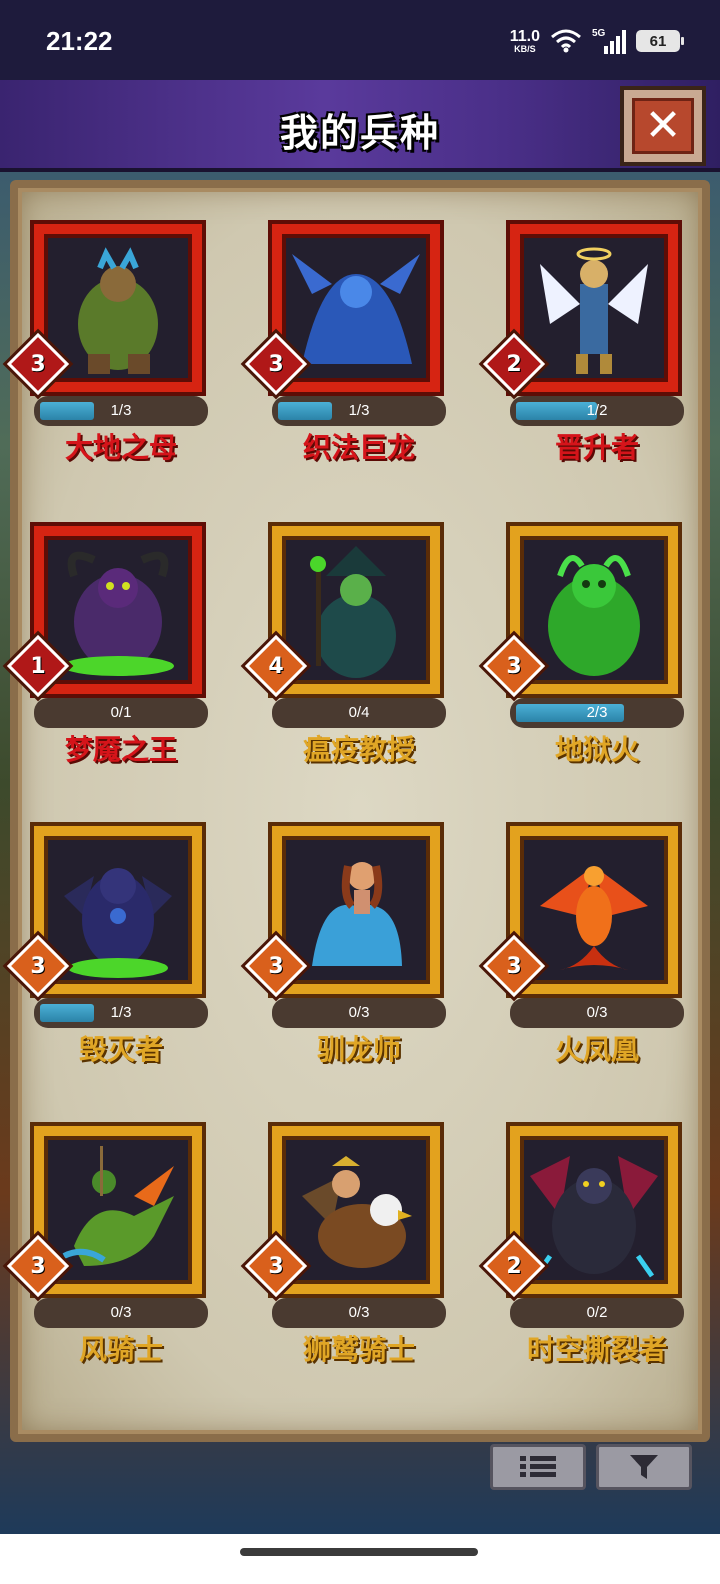  I want to click on page-header: 我的兵种 ✕, so click(360, 126).